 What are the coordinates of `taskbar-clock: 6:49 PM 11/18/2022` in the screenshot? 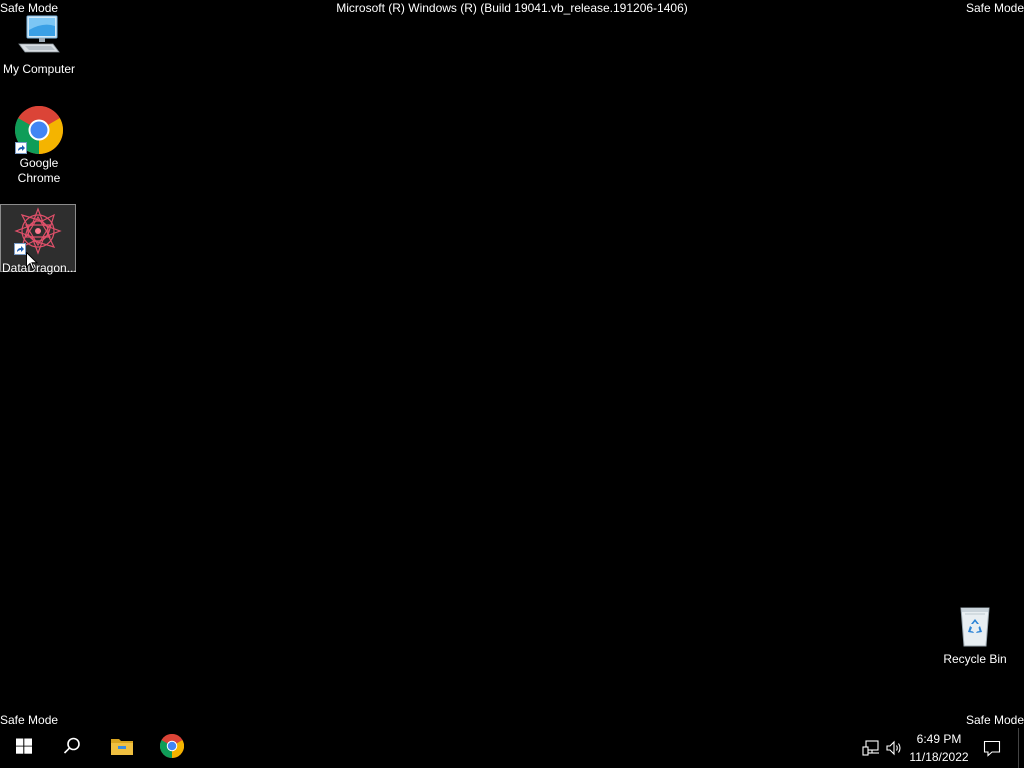 It's located at (939, 748).